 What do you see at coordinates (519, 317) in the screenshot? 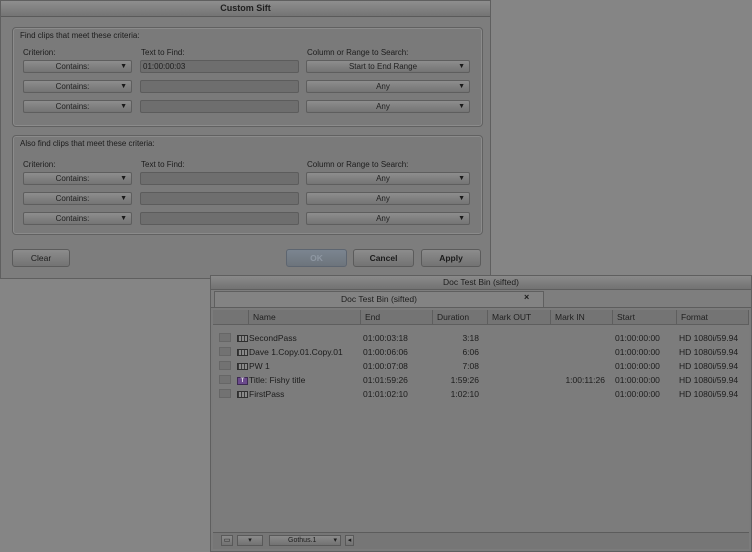
I see `column-header-mark-out: Mark OUT` at bounding box center [519, 317].